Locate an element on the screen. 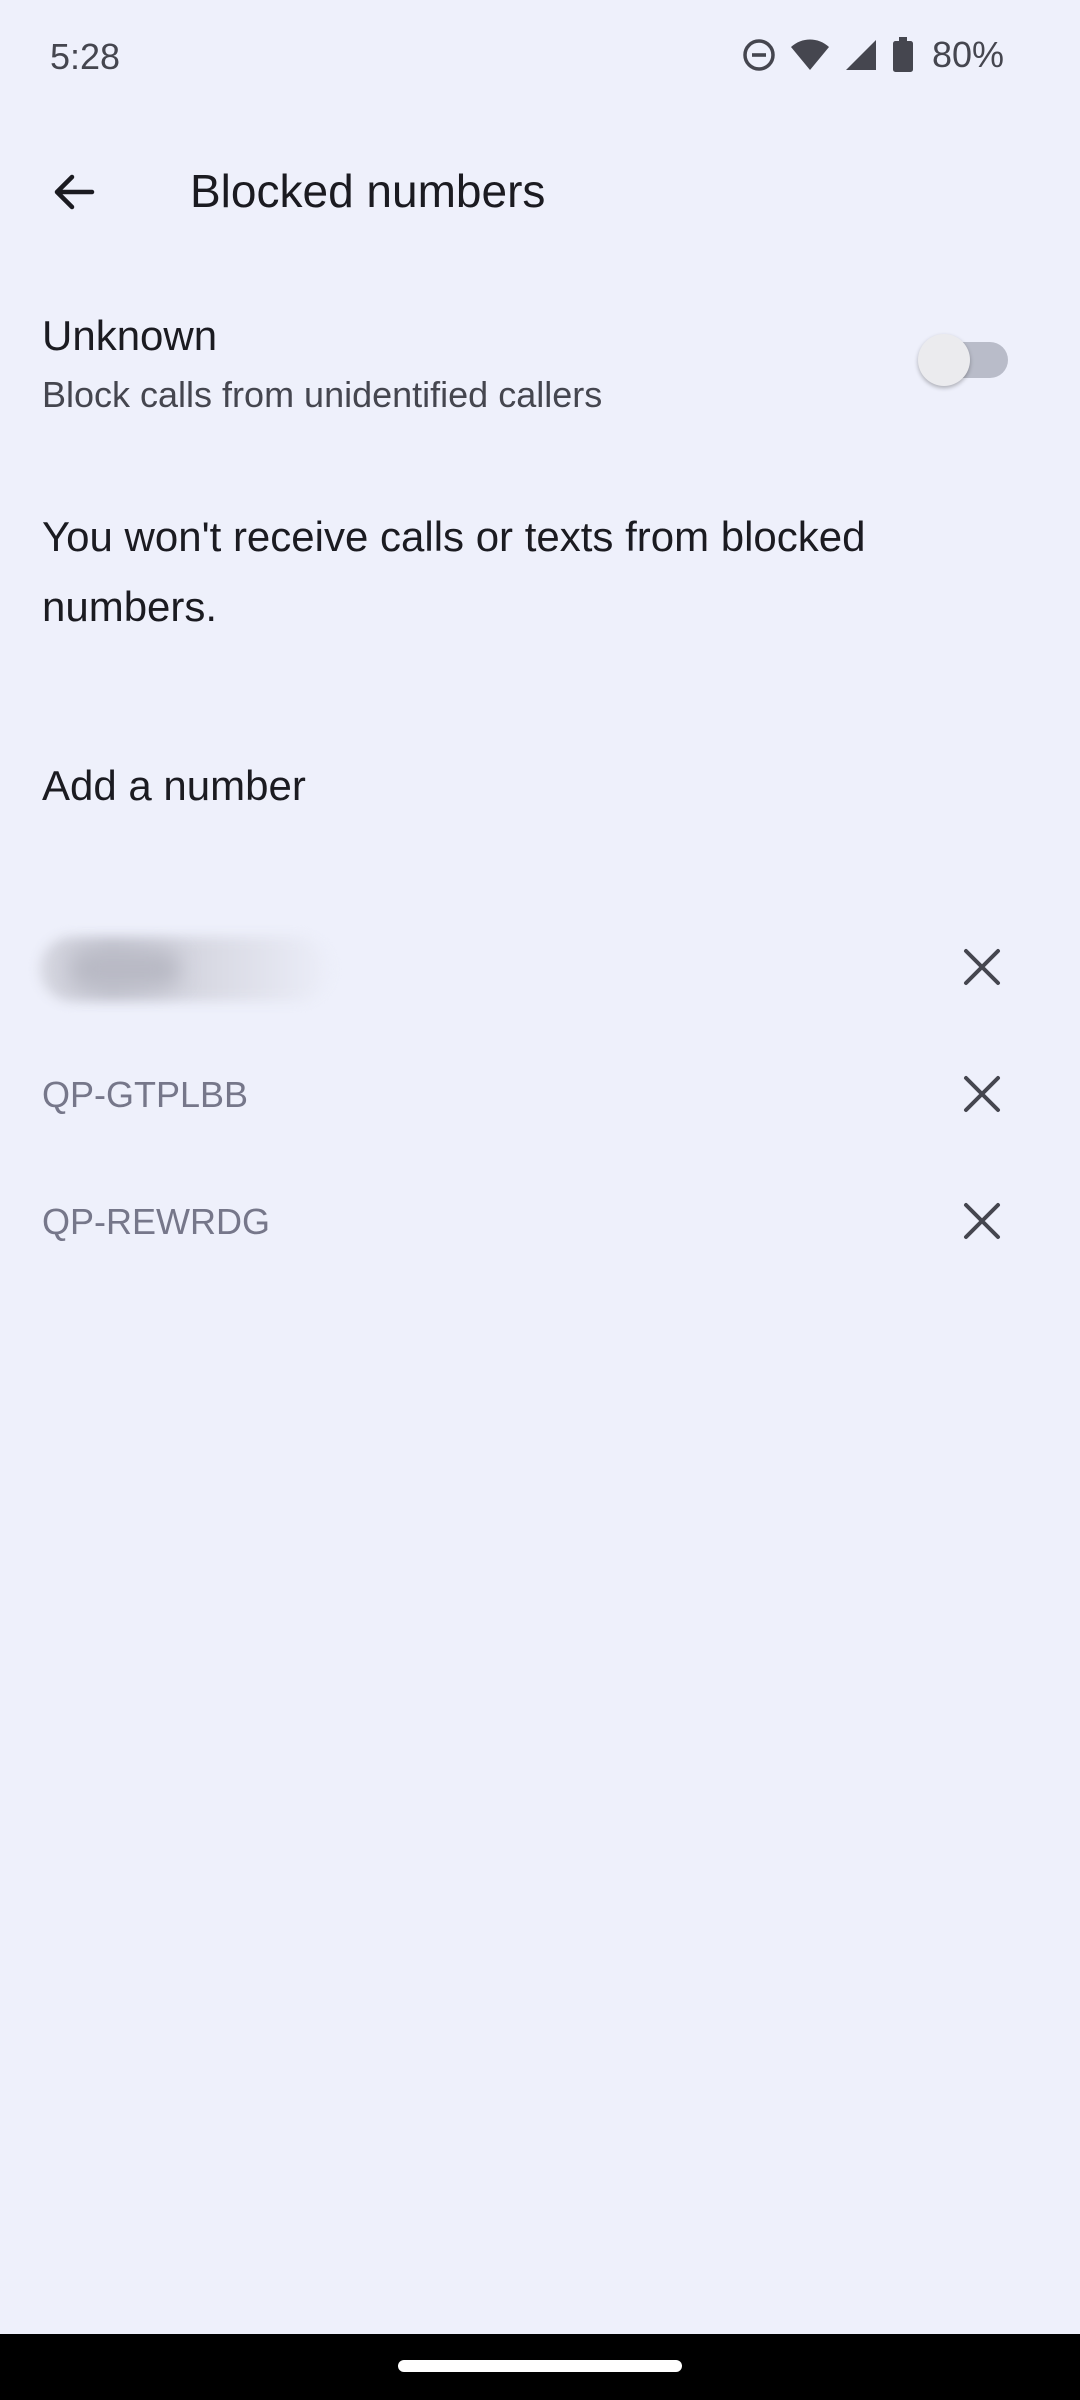 The height and width of the screenshot is (2400, 1080). unknown-callers-toggle is located at coordinates (963, 360).